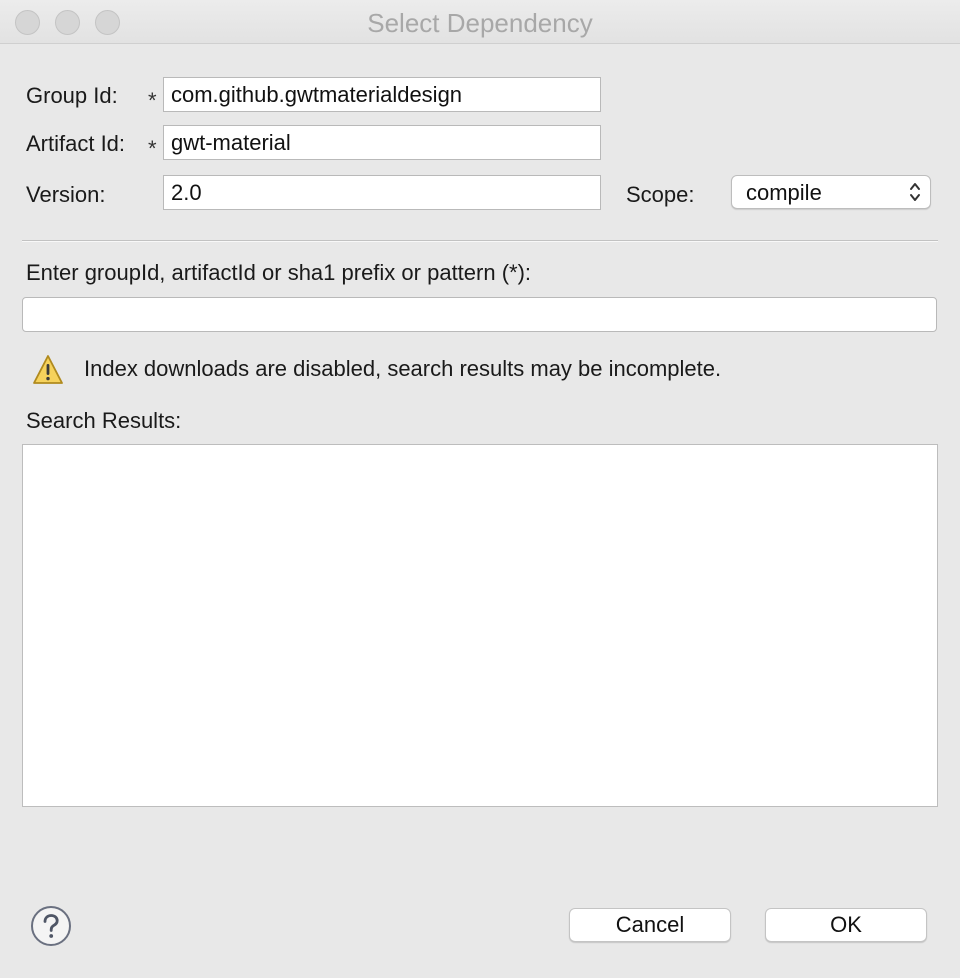  I want to click on warning-icon, so click(48, 369).